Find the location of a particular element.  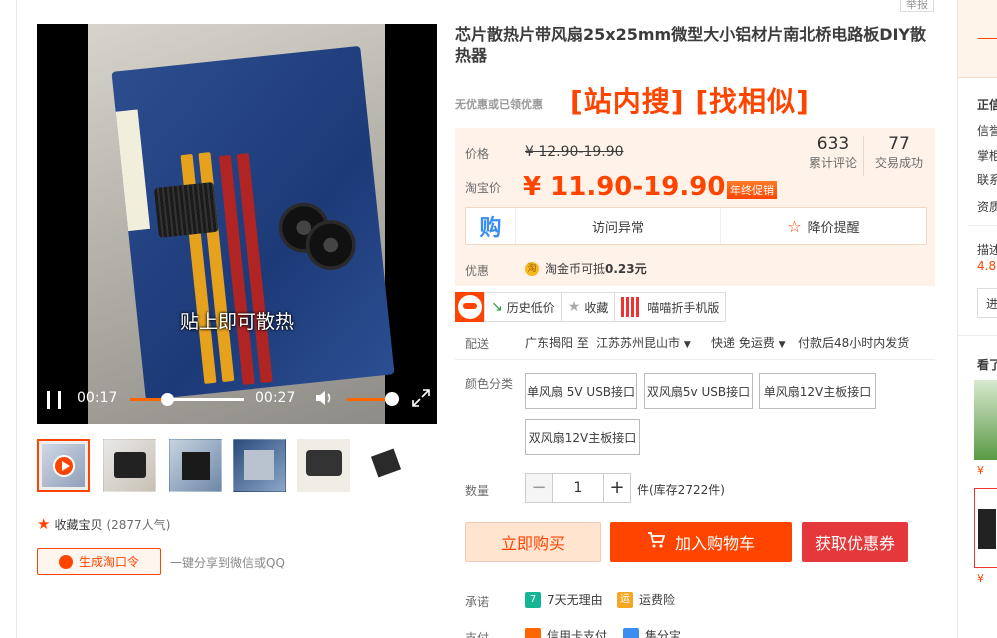

review-stat: 633 累计评论 is located at coordinates (833, 152).